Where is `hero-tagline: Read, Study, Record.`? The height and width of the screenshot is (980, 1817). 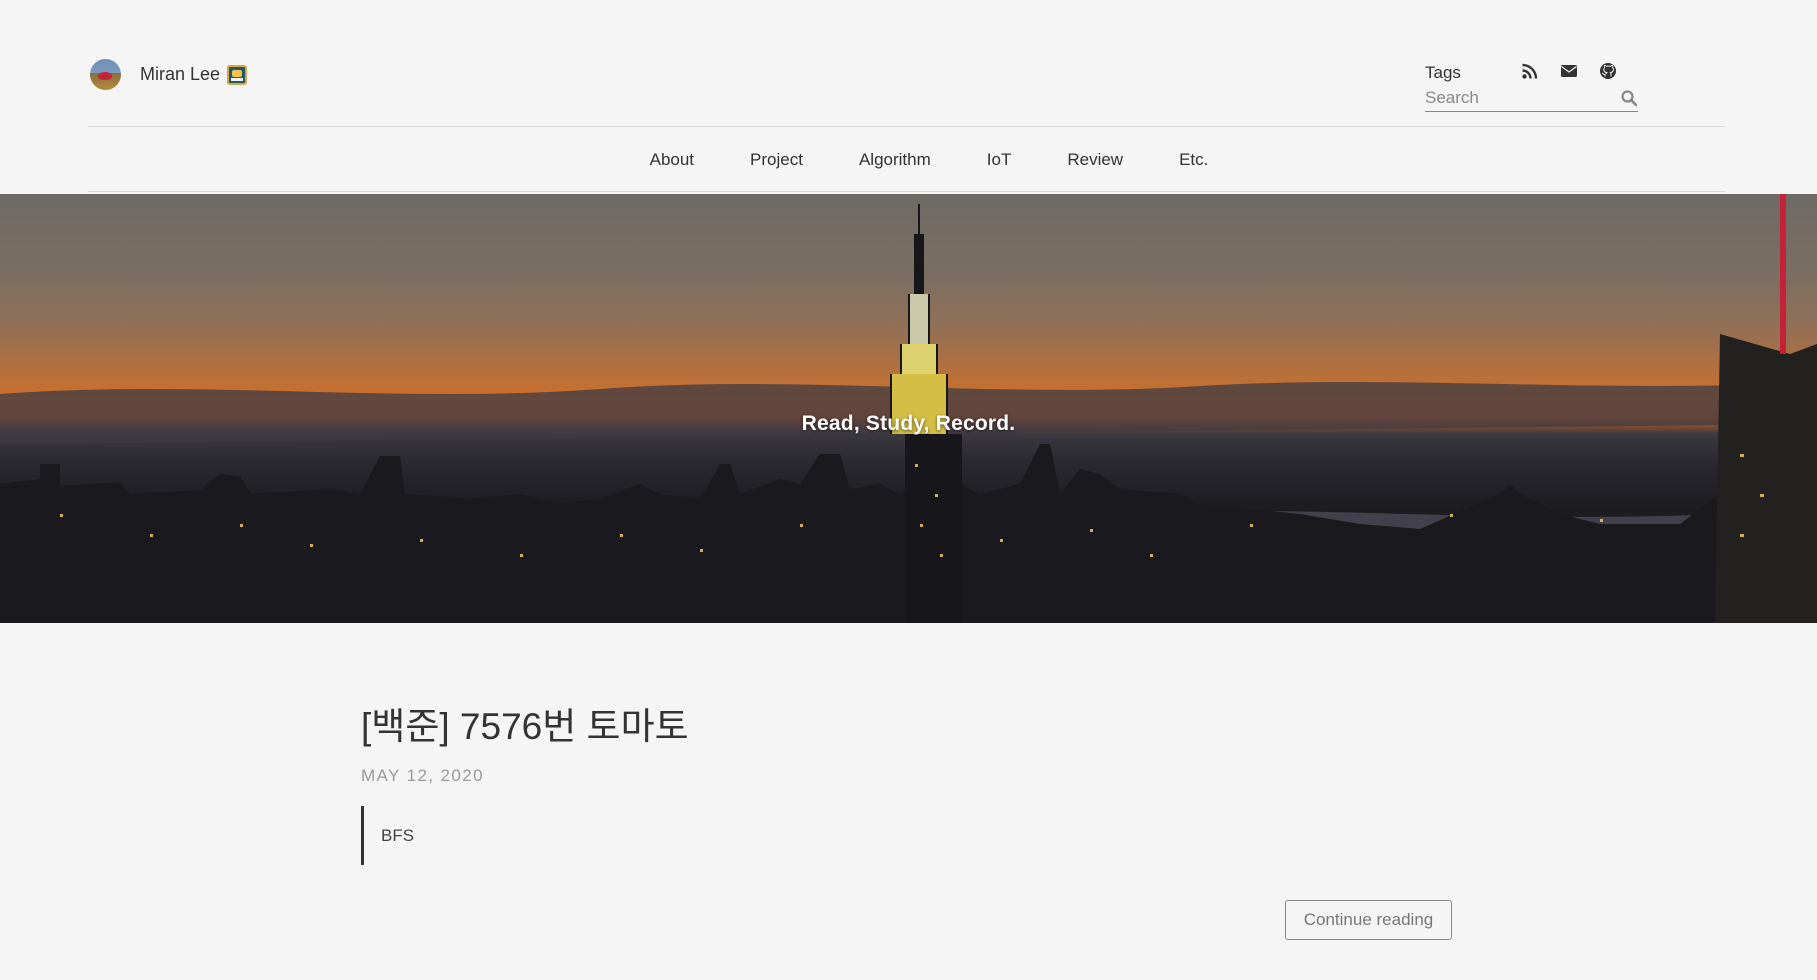 hero-tagline: Read, Study, Record. is located at coordinates (908, 423).